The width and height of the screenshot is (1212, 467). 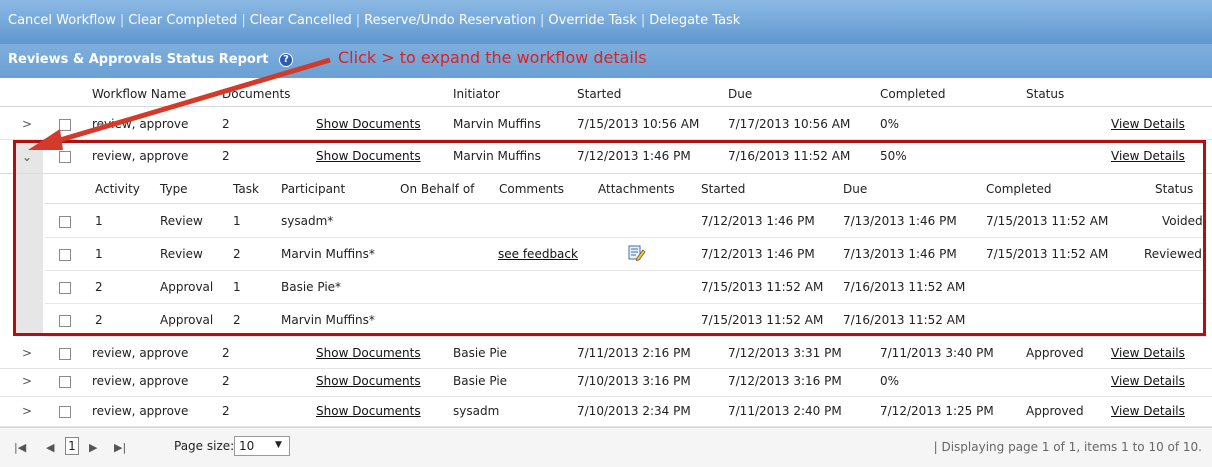 What do you see at coordinates (890, 381) in the screenshot?
I see `completed: 0%` at bounding box center [890, 381].